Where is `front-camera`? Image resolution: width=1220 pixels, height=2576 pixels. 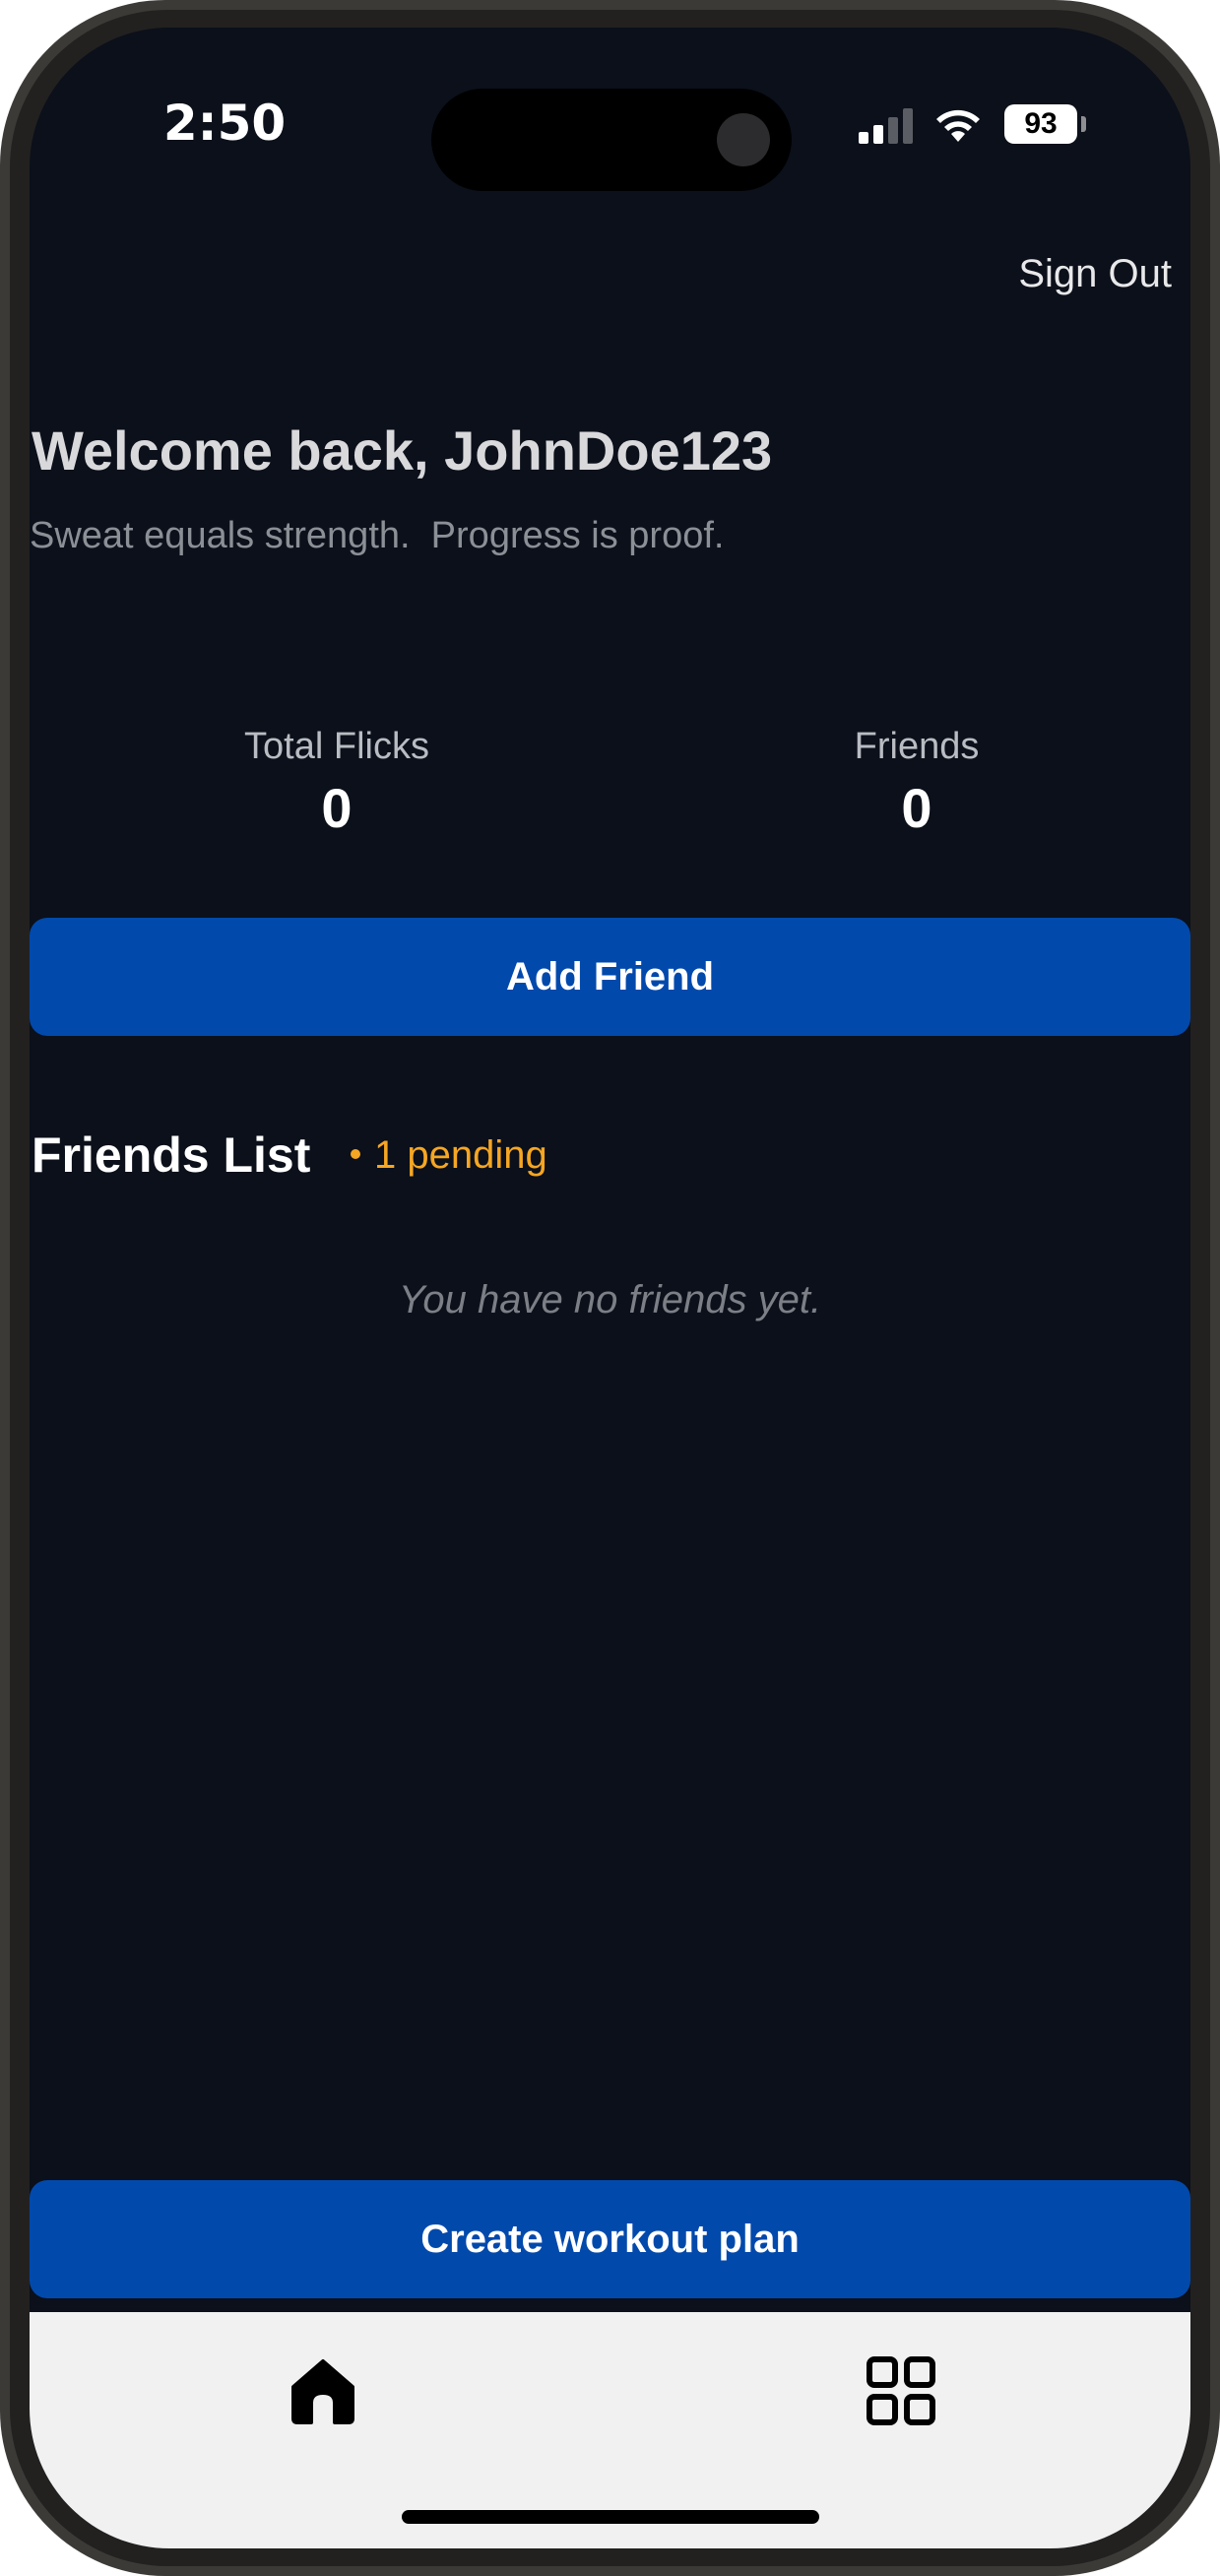
front-camera is located at coordinates (743, 139).